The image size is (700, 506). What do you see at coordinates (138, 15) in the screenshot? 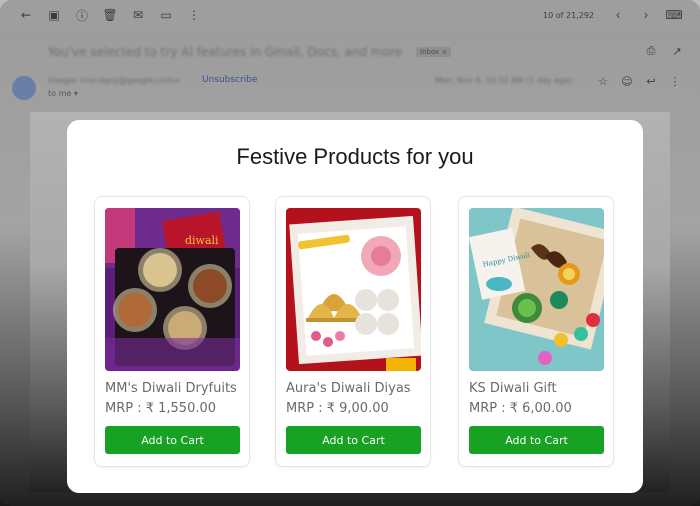
I see `mail-icon: ✉` at bounding box center [138, 15].